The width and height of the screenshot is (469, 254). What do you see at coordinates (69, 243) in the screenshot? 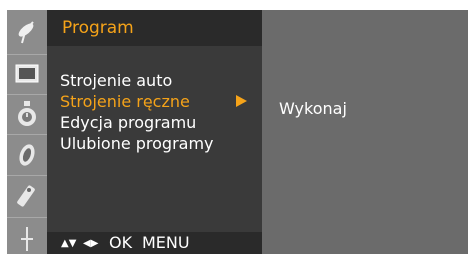
I see `up-down-arrows-icon: ▲▼` at bounding box center [69, 243].